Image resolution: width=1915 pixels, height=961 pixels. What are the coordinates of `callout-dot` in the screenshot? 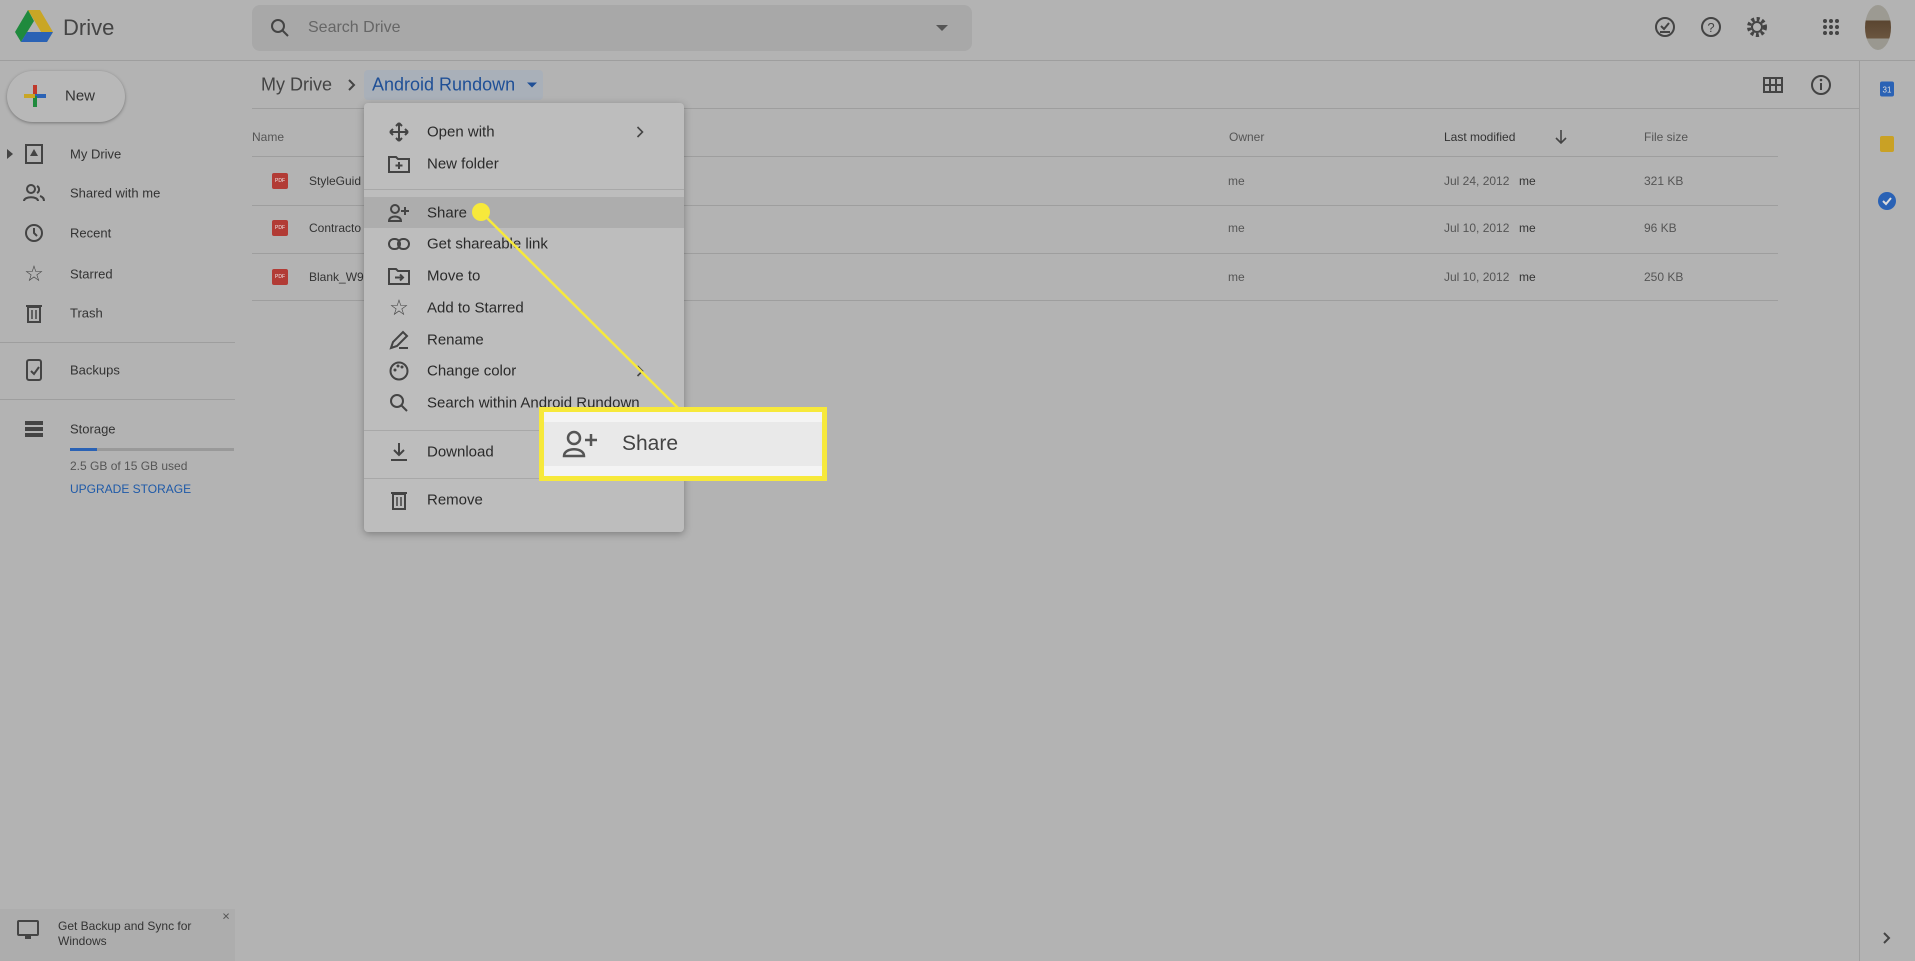 It's located at (481, 212).